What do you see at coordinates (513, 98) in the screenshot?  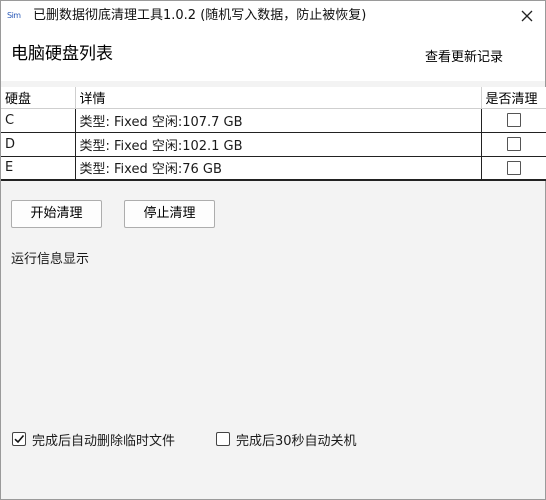 I see `column-header-clean: 是否清理` at bounding box center [513, 98].